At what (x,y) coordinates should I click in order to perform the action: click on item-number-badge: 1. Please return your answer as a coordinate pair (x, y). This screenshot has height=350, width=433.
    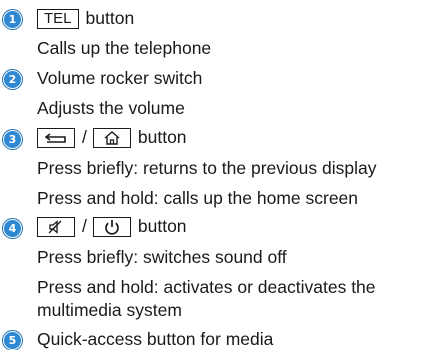
    Looking at the image, I should click on (12, 19).